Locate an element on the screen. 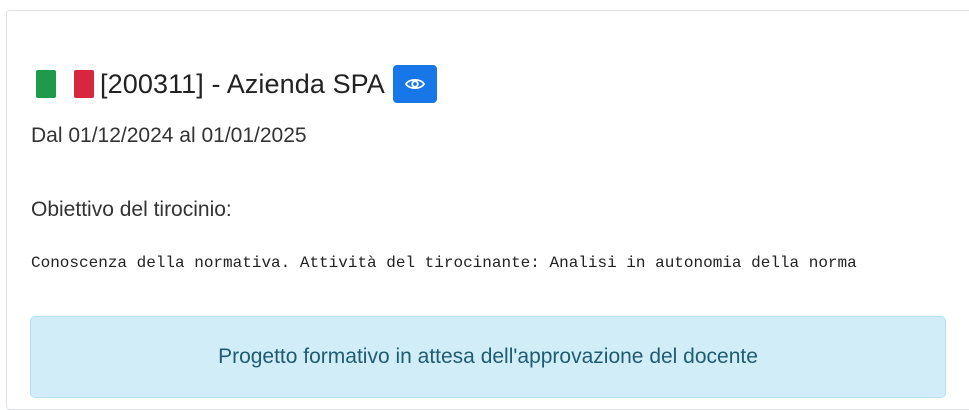 The image size is (969, 410). eye-icon is located at coordinates (414, 84).